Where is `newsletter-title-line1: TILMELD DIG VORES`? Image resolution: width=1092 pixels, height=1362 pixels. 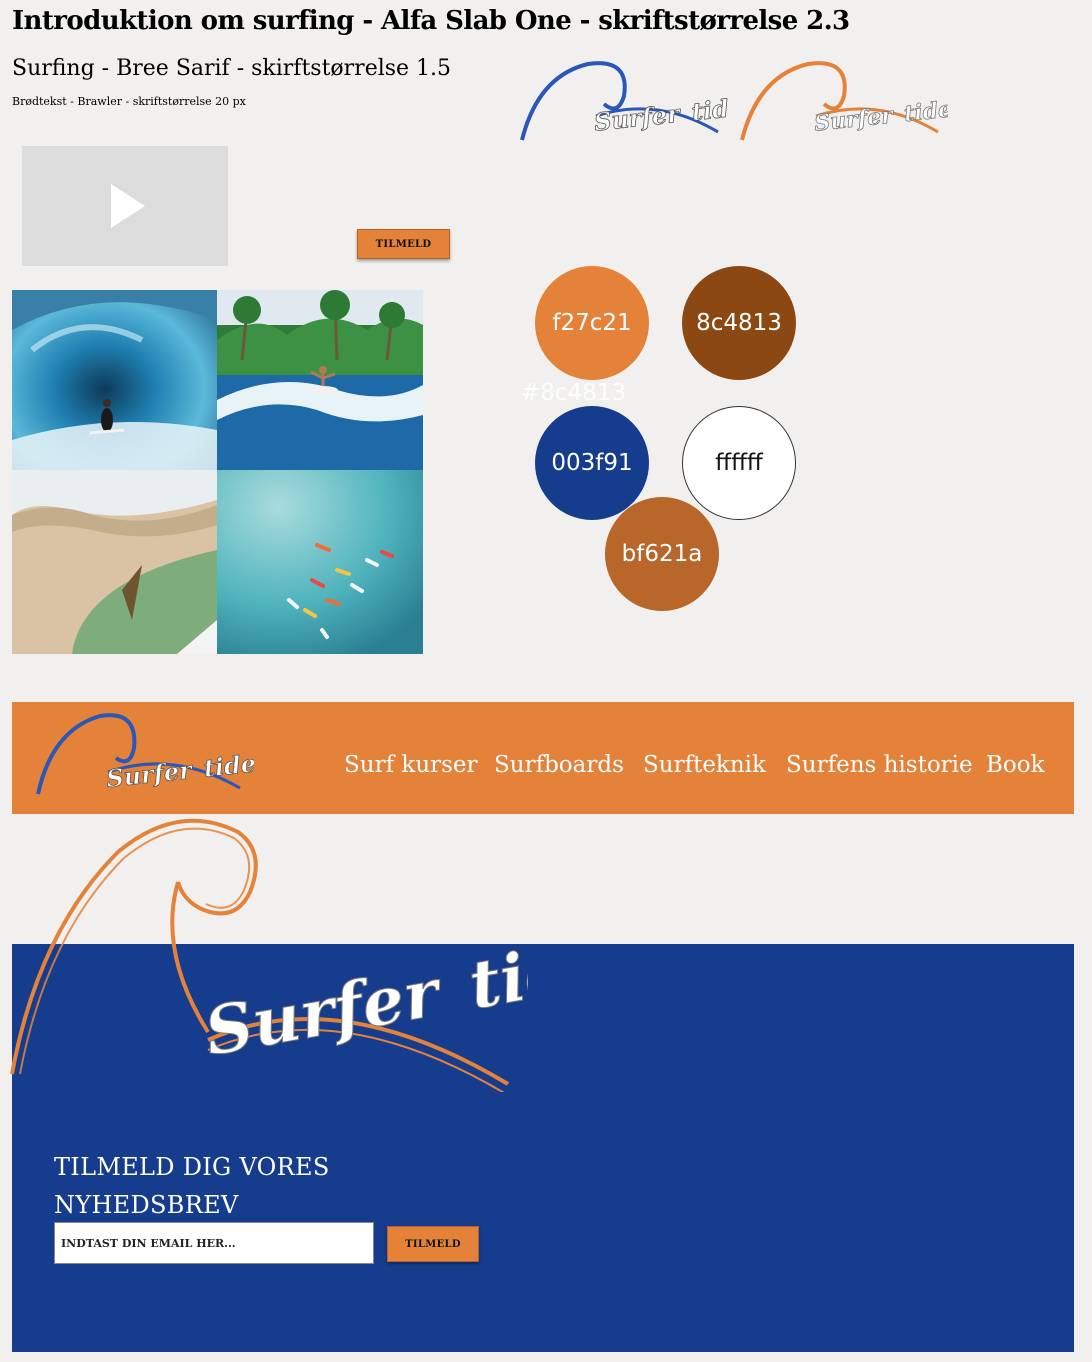 newsletter-title-line1: TILMELD DIG VORES is located at coordinates (192, 1167).